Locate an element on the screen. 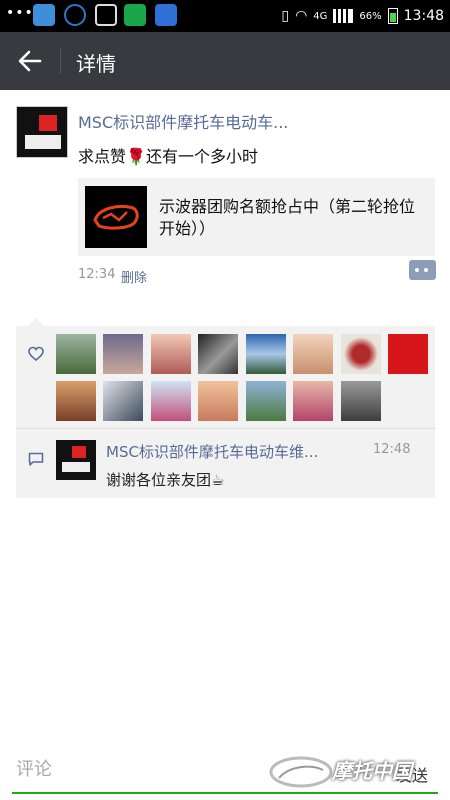  author-avatar is located at coordinates (42, 132).